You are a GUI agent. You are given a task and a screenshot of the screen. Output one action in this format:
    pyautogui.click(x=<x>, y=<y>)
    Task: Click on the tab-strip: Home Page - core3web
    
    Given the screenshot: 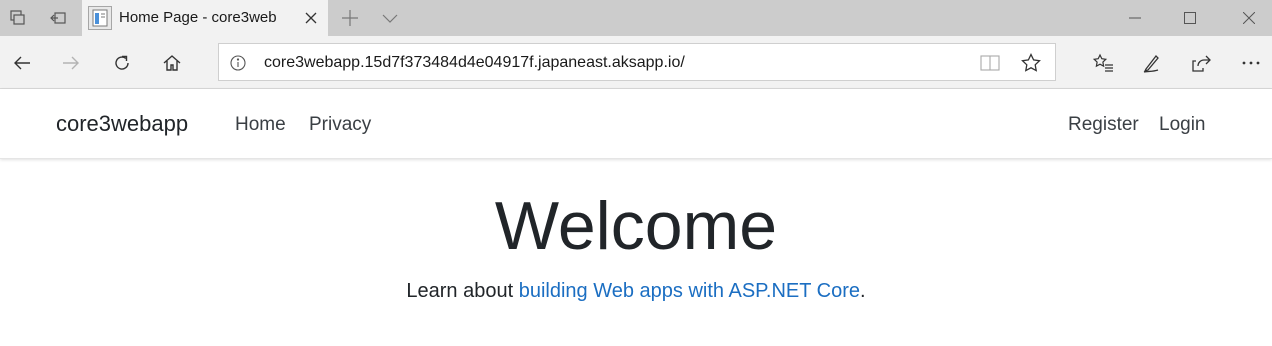 What is the action you would take?
    pyautogui.click(x=636, y=18)
    